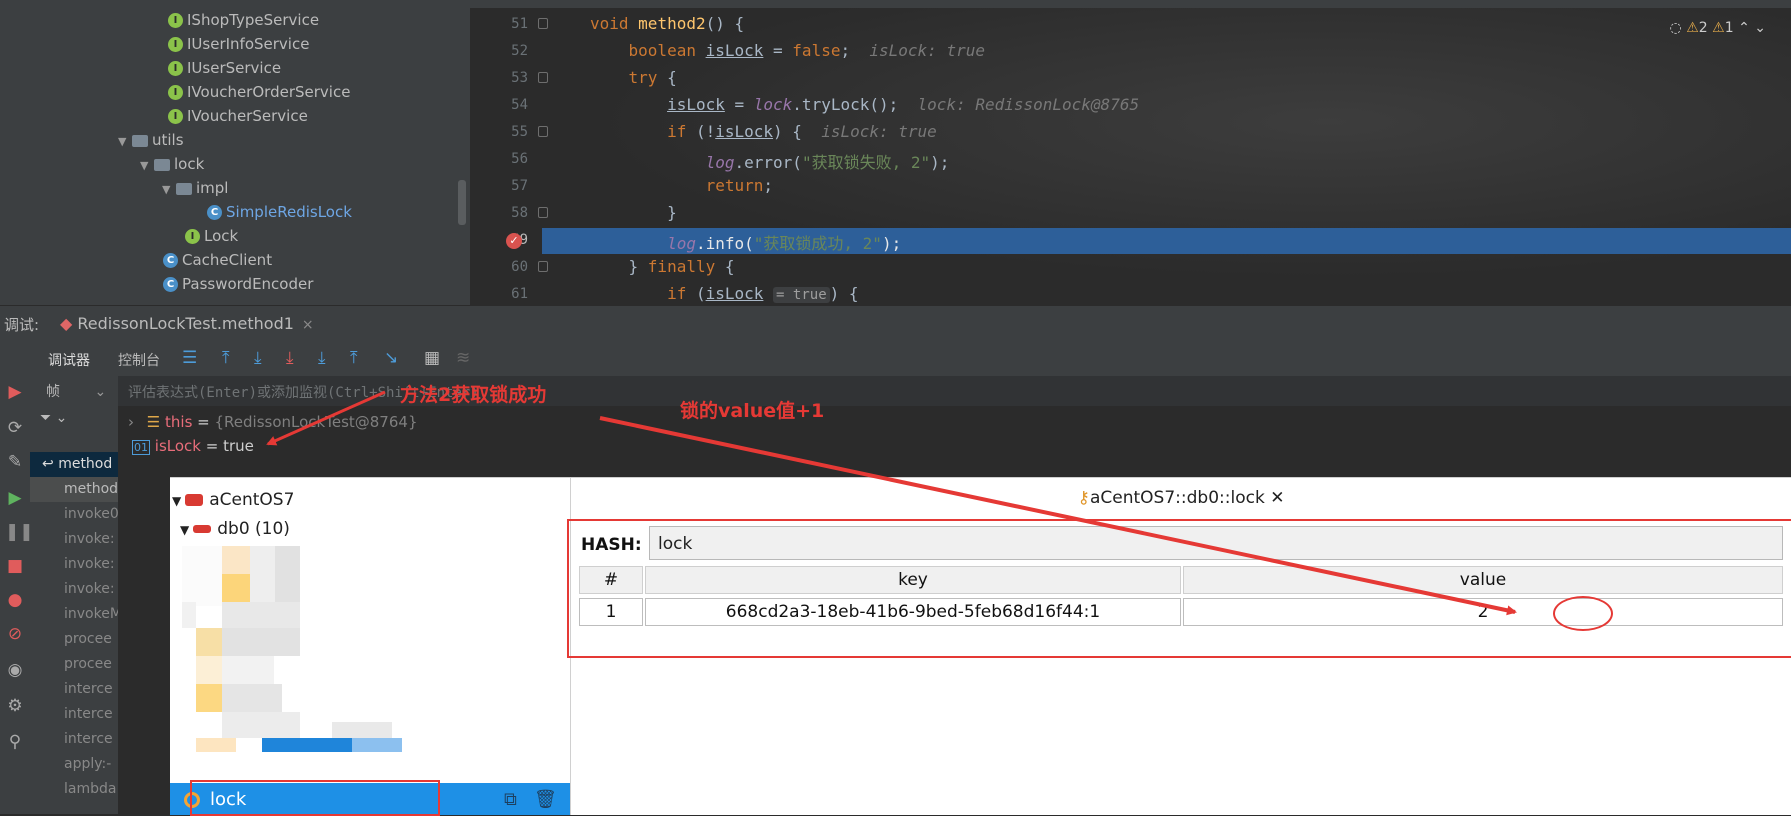  What do you see at coordinates (139, 360) in the screenshot?
I see `tab-console: 控制台` at bounding box center [139, 360].